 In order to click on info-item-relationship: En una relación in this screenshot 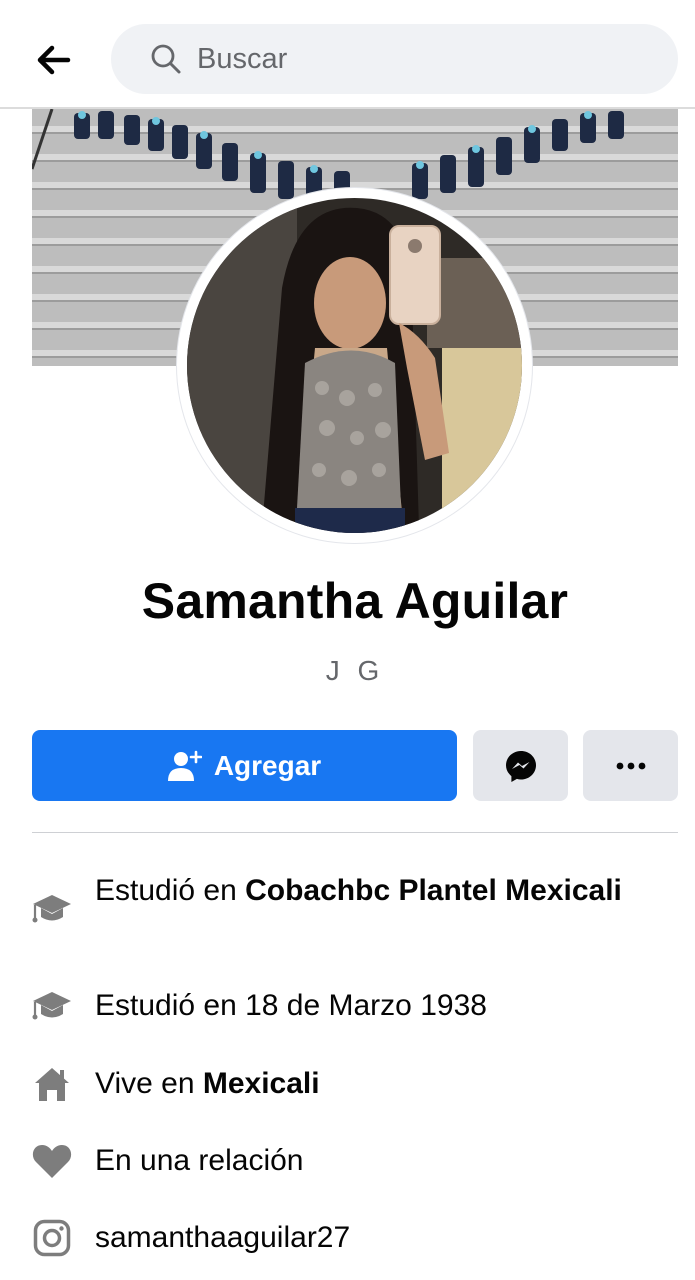, I will do `click(355, 1161)`.